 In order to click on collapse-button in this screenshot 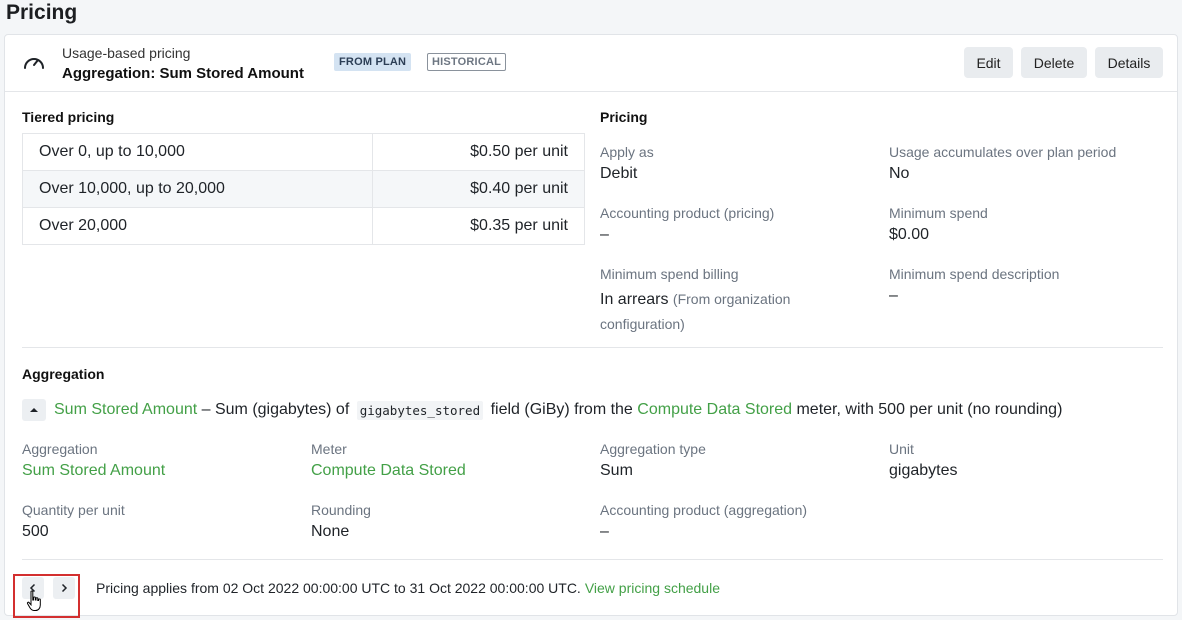, I will do `click(34, 410)`.